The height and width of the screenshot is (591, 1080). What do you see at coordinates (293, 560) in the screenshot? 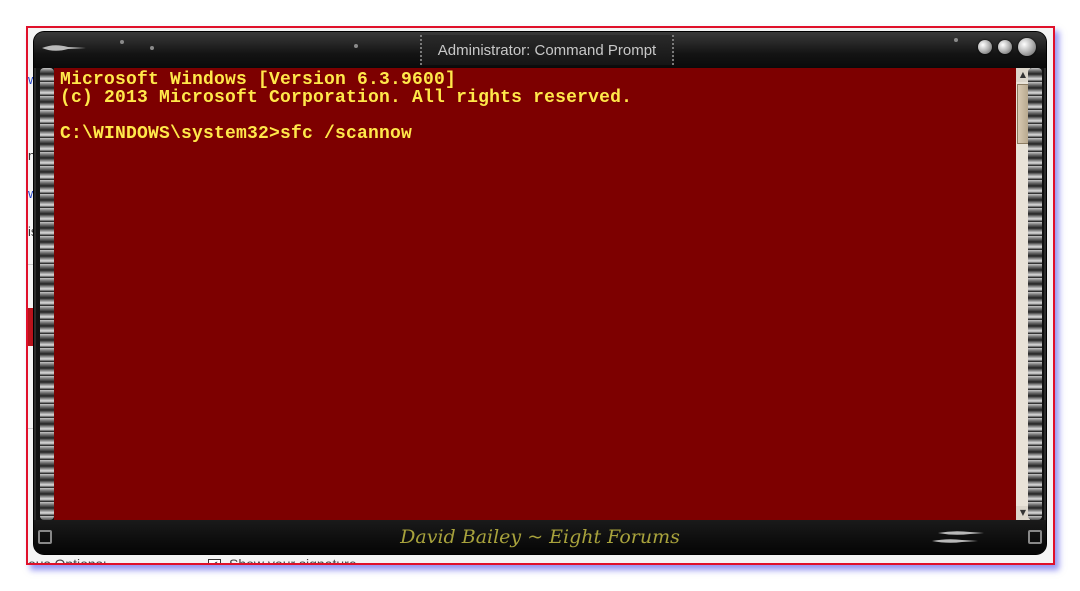
I see `show-signature-label: Show your signature` at bounding box center [293, 560].